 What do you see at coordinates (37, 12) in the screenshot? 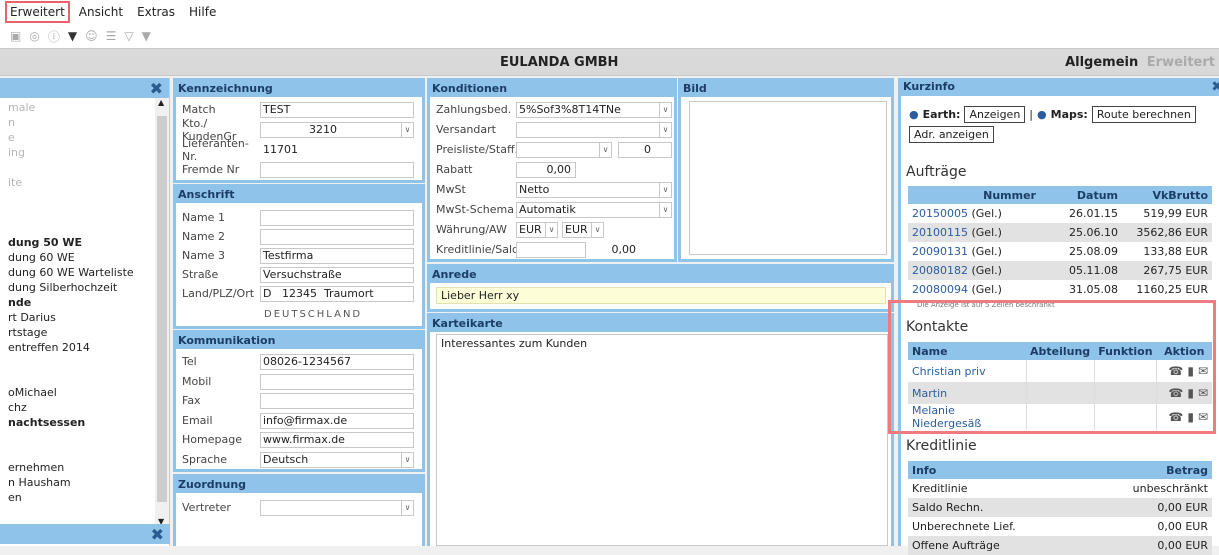
I see `menu-erweitert: Erweitert` at bounding box center [37, 12].